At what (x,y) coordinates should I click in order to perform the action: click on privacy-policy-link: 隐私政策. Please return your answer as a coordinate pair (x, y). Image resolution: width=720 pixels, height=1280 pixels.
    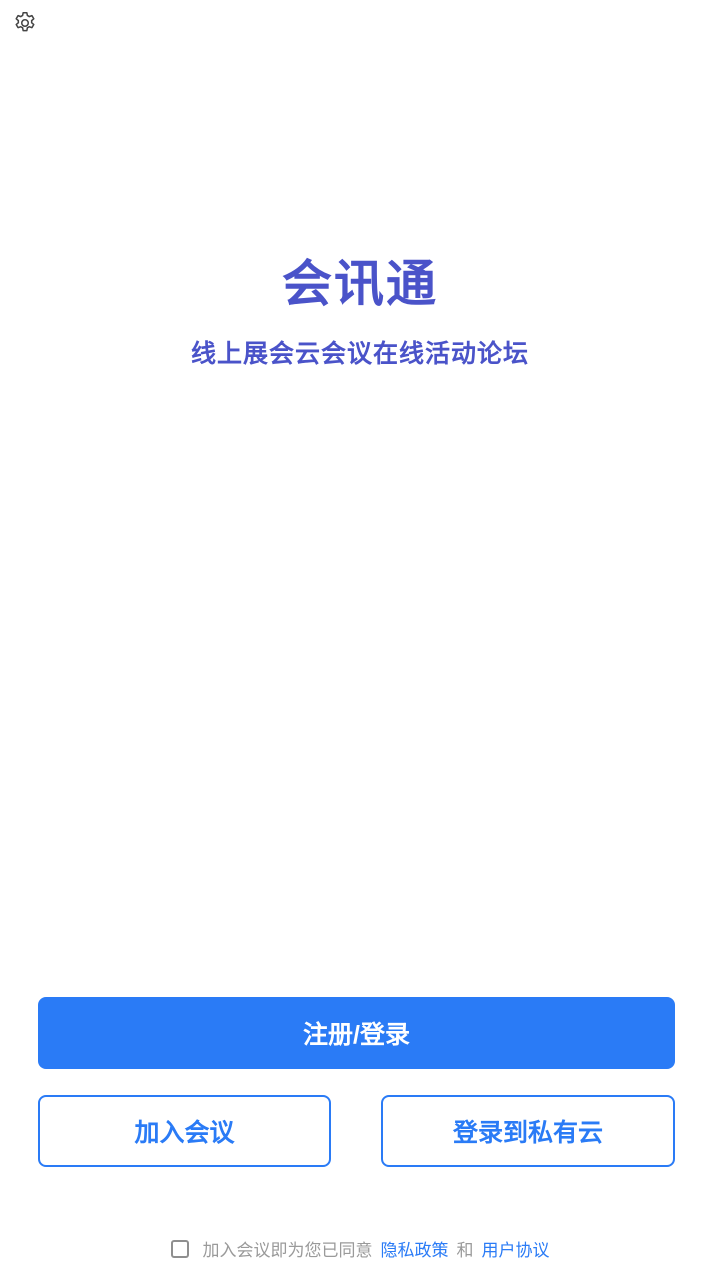
    Looking at the image, I should click on (415, 1248).